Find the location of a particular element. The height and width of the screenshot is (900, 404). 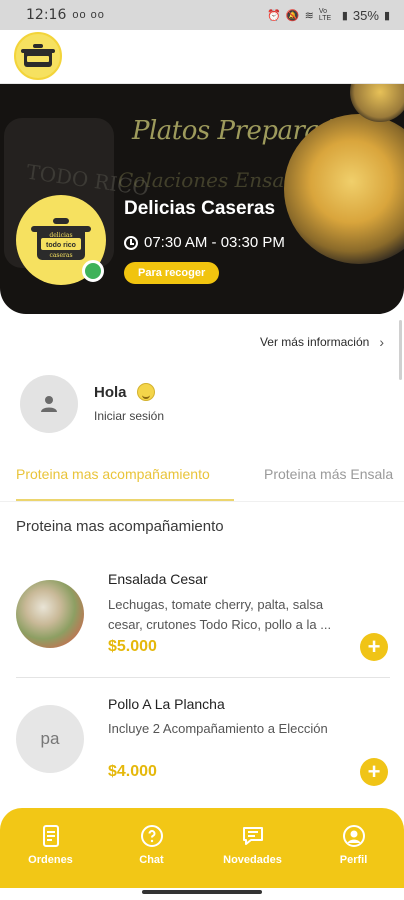

product-description: Incluye 2 Acompañamiento a Elección is located at coordinates (218, 728).